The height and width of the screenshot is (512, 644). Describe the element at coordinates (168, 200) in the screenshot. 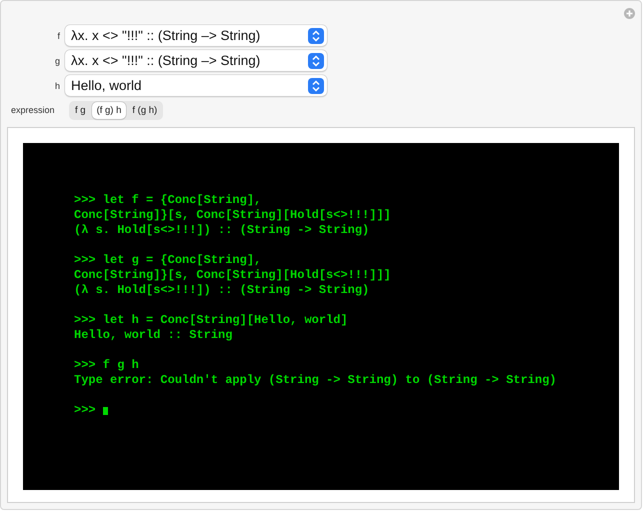

I see `terminal-line: >>> let f = {Conc[String],` at that location.